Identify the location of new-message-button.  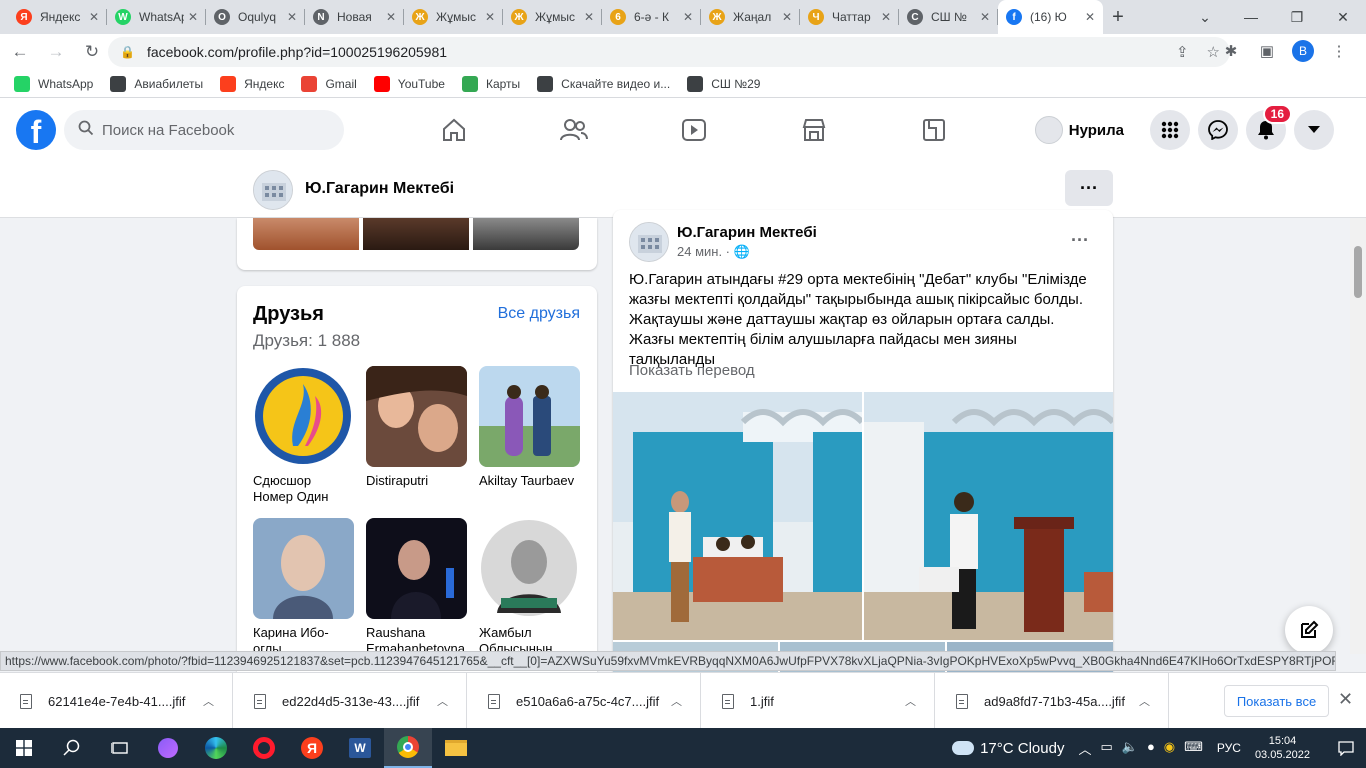
(1309, 630).